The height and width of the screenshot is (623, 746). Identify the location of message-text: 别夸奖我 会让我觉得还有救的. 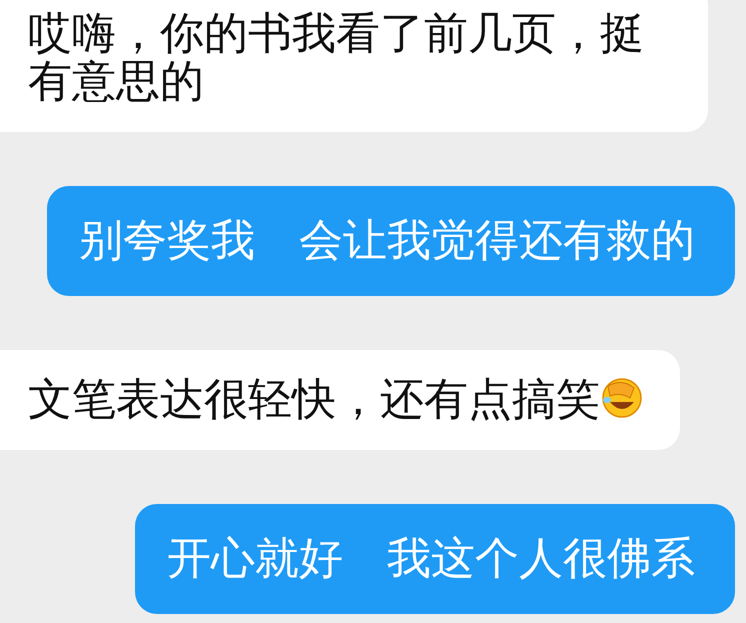
(387, 240).